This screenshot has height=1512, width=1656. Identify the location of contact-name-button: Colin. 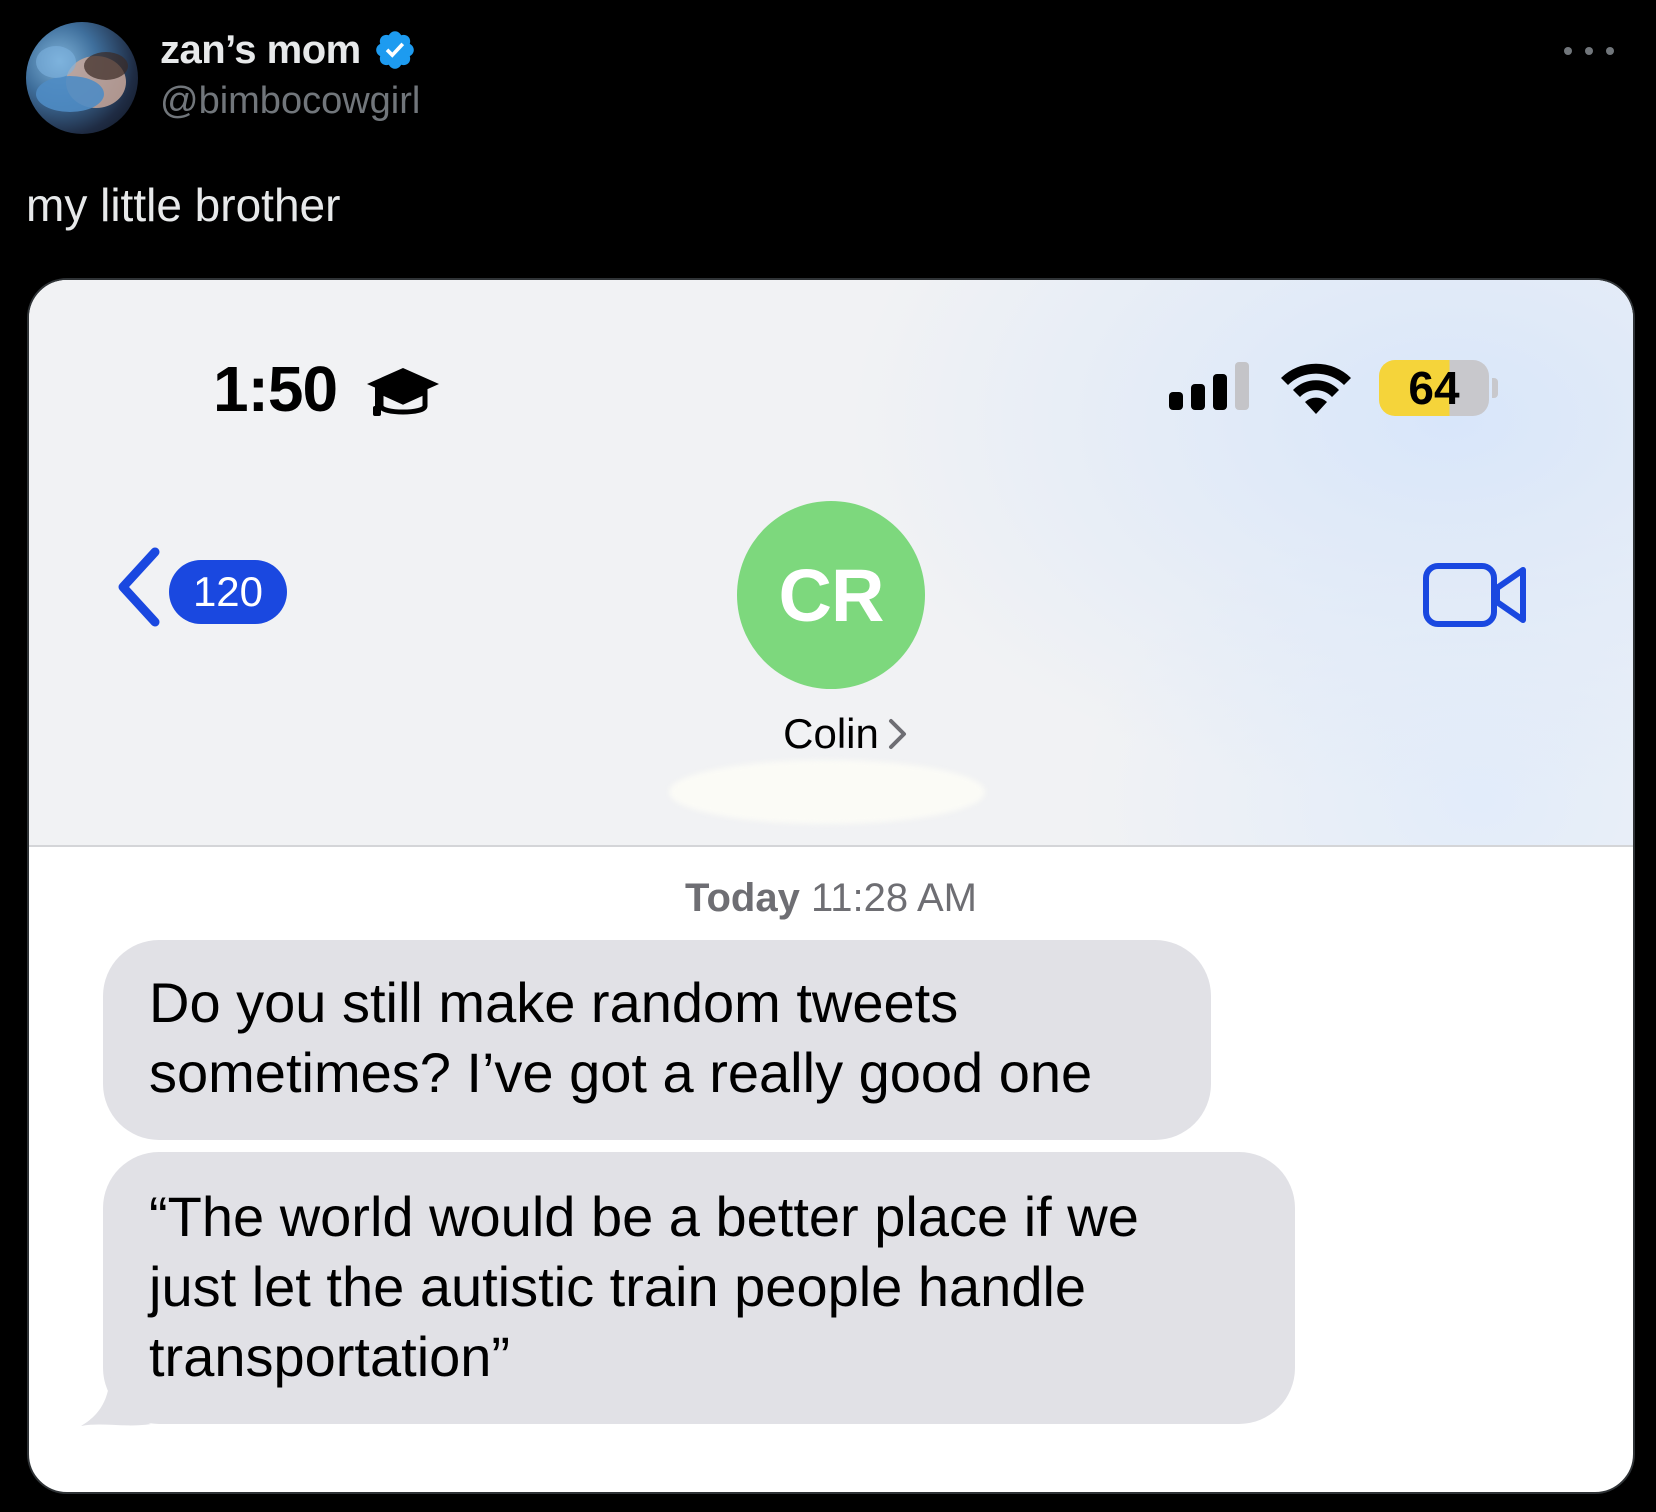
(831, 734).